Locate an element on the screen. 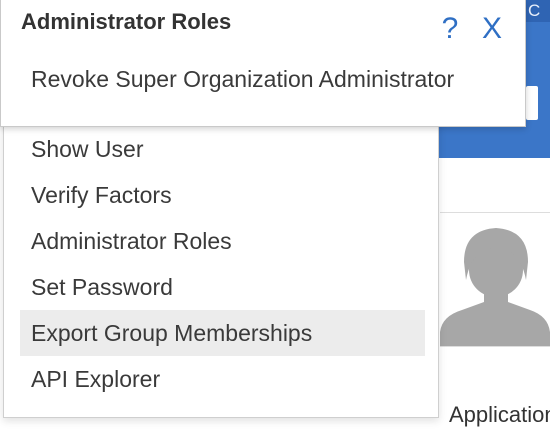 This screenshot has width=550, height=440. close-icon: X is located at coordinates (492, 29).